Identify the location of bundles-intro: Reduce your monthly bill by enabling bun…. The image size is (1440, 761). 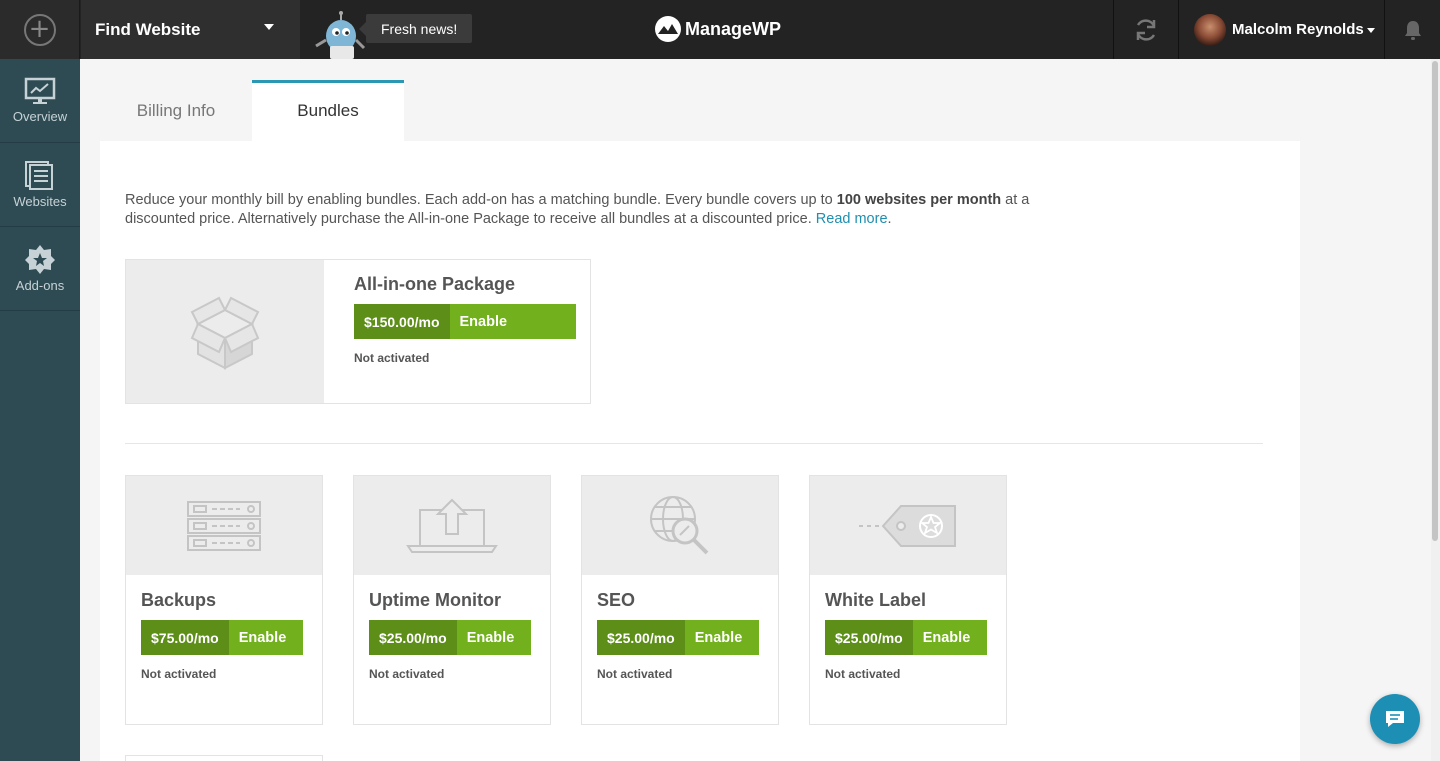
(585, 210).